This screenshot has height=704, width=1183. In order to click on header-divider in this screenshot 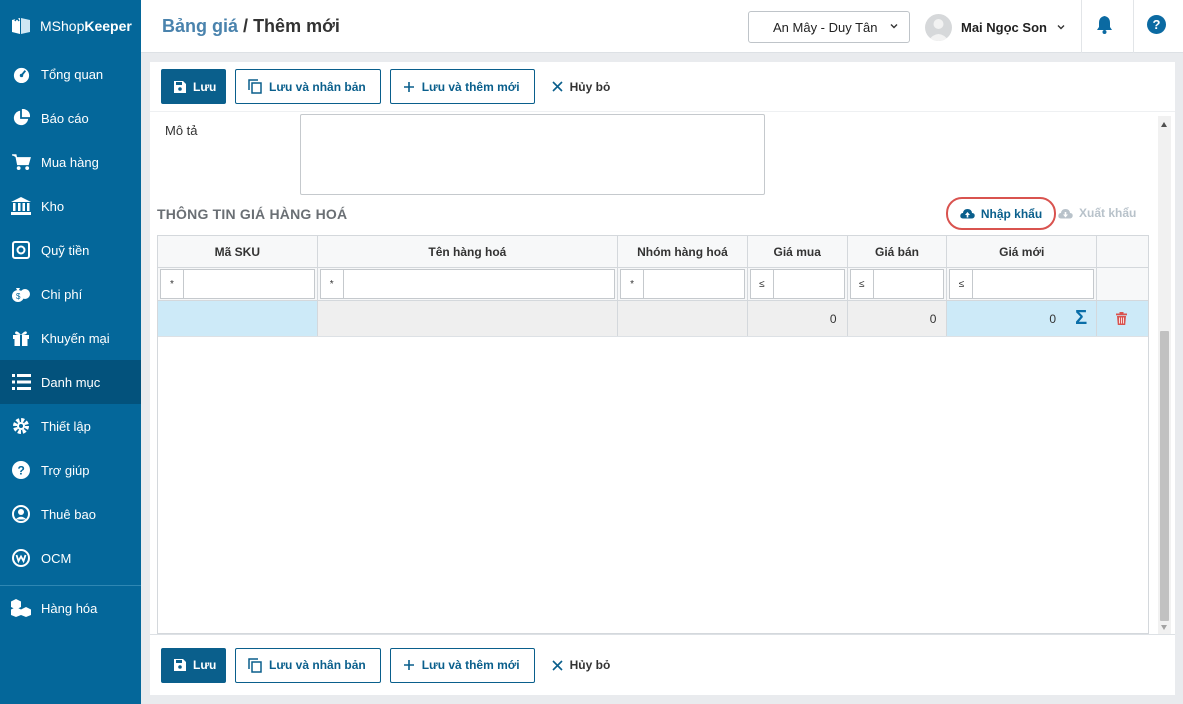, I will do `click(1133, 26)`.